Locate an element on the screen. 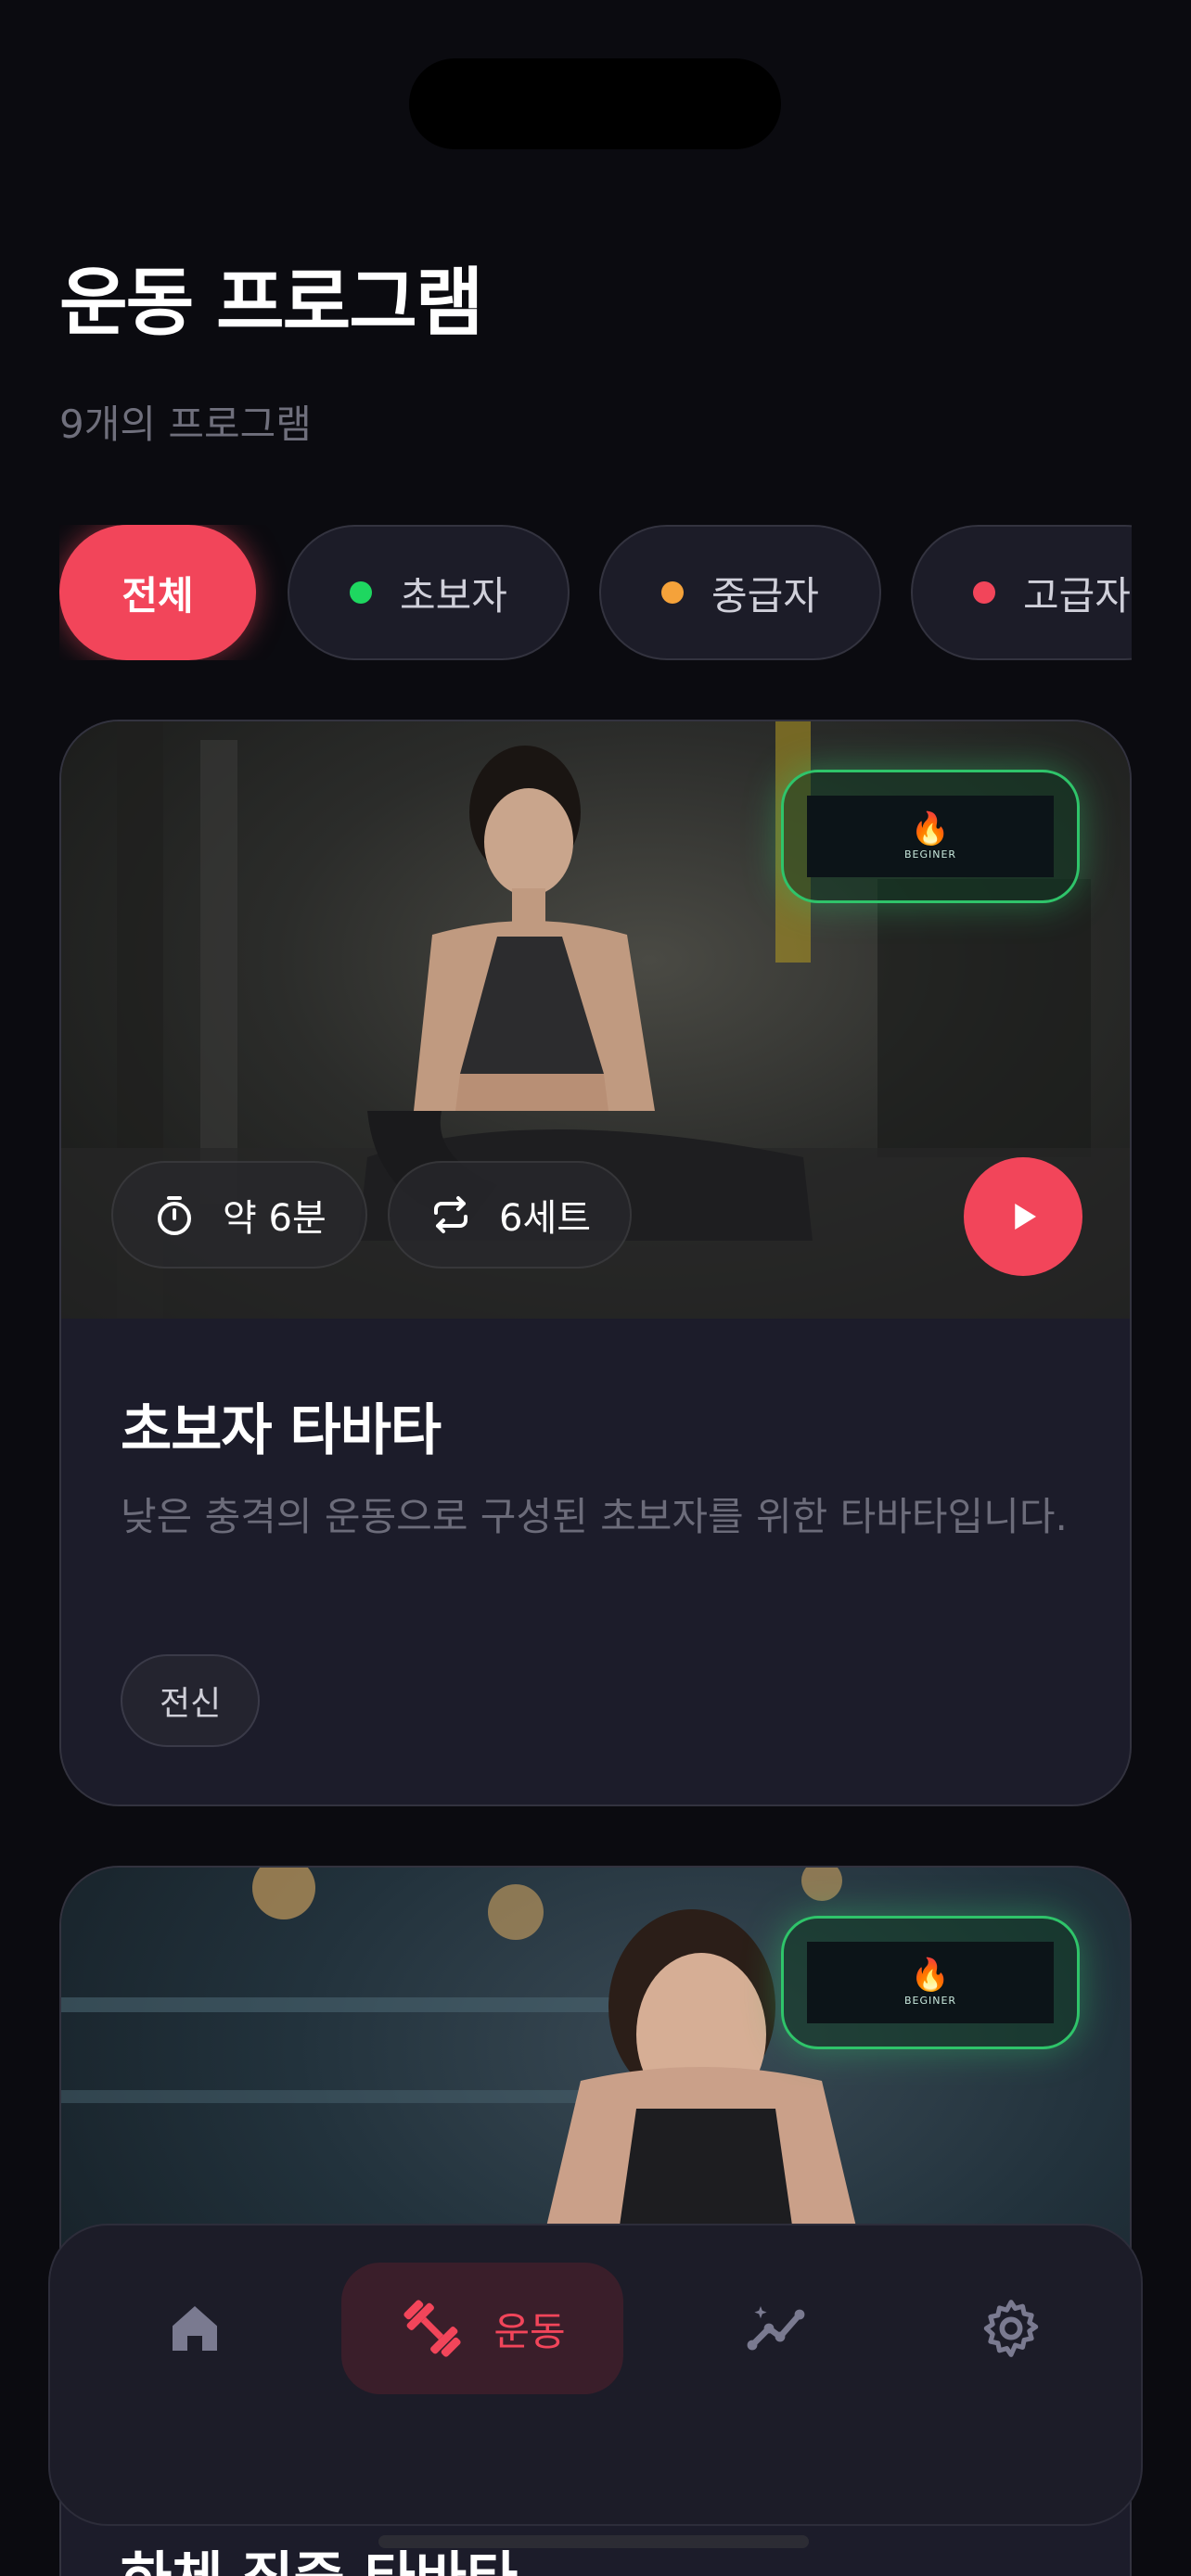  tab-label: 운동 is located at coordinates (529, 2331).